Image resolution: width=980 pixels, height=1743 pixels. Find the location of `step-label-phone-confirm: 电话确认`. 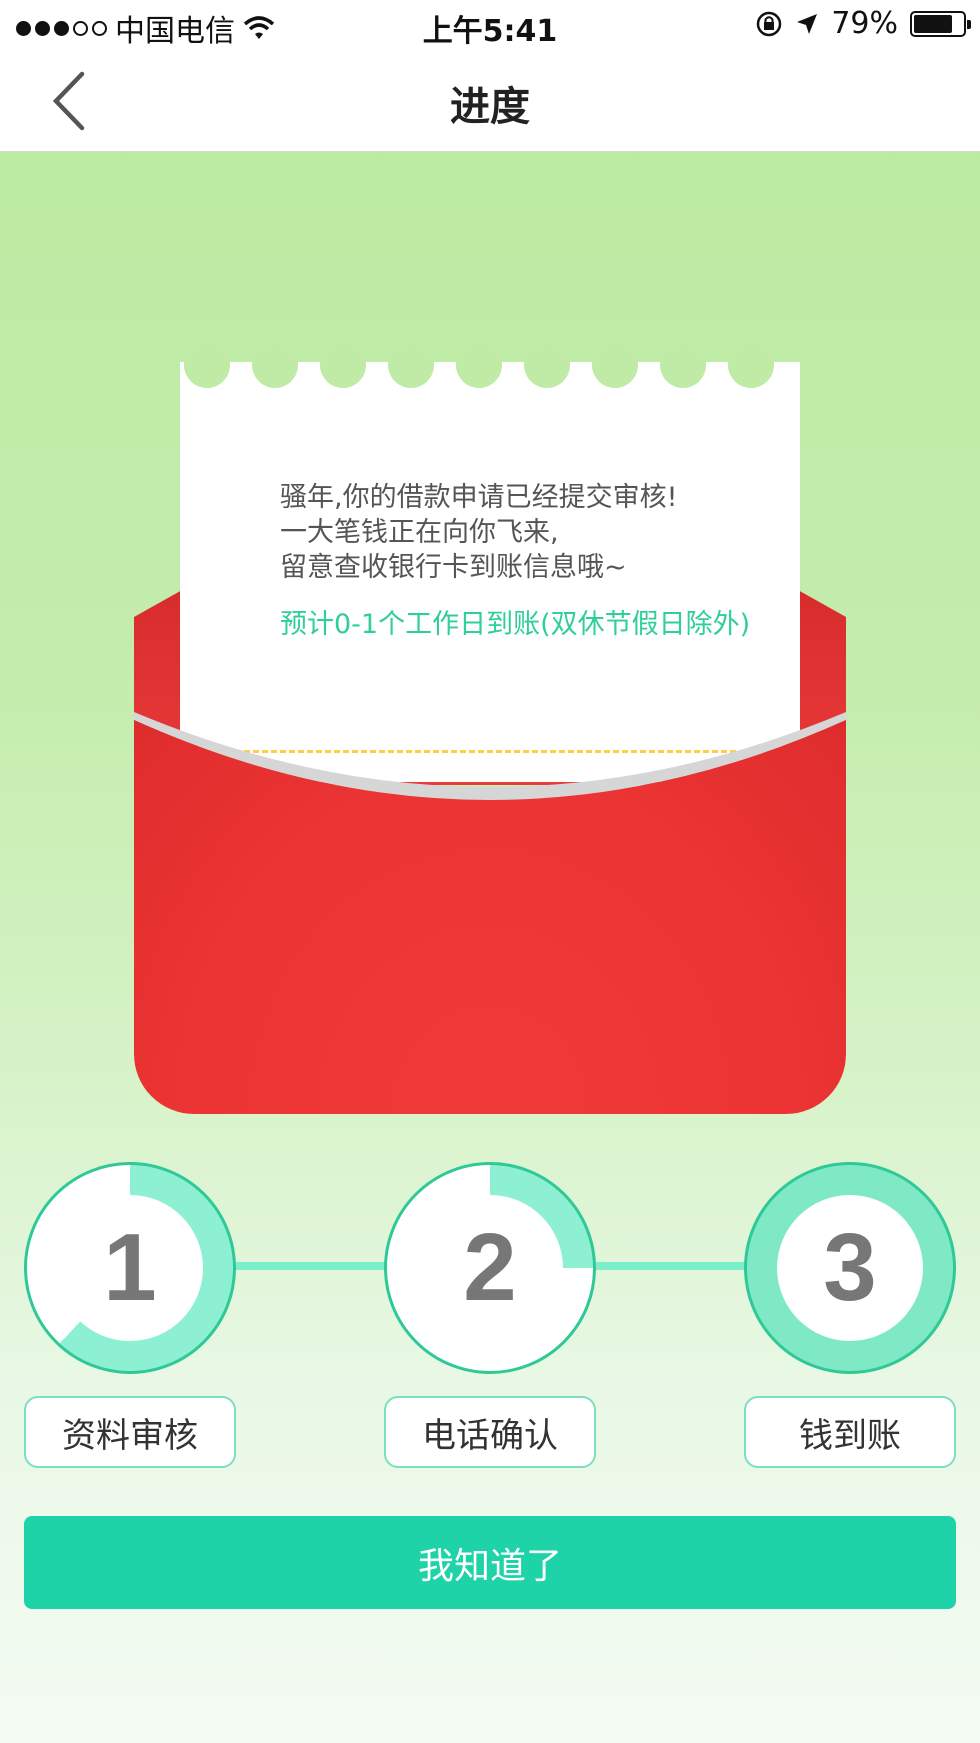

step-label-phone-confirm: 电话确认 is located at coordinates (490, 1432).